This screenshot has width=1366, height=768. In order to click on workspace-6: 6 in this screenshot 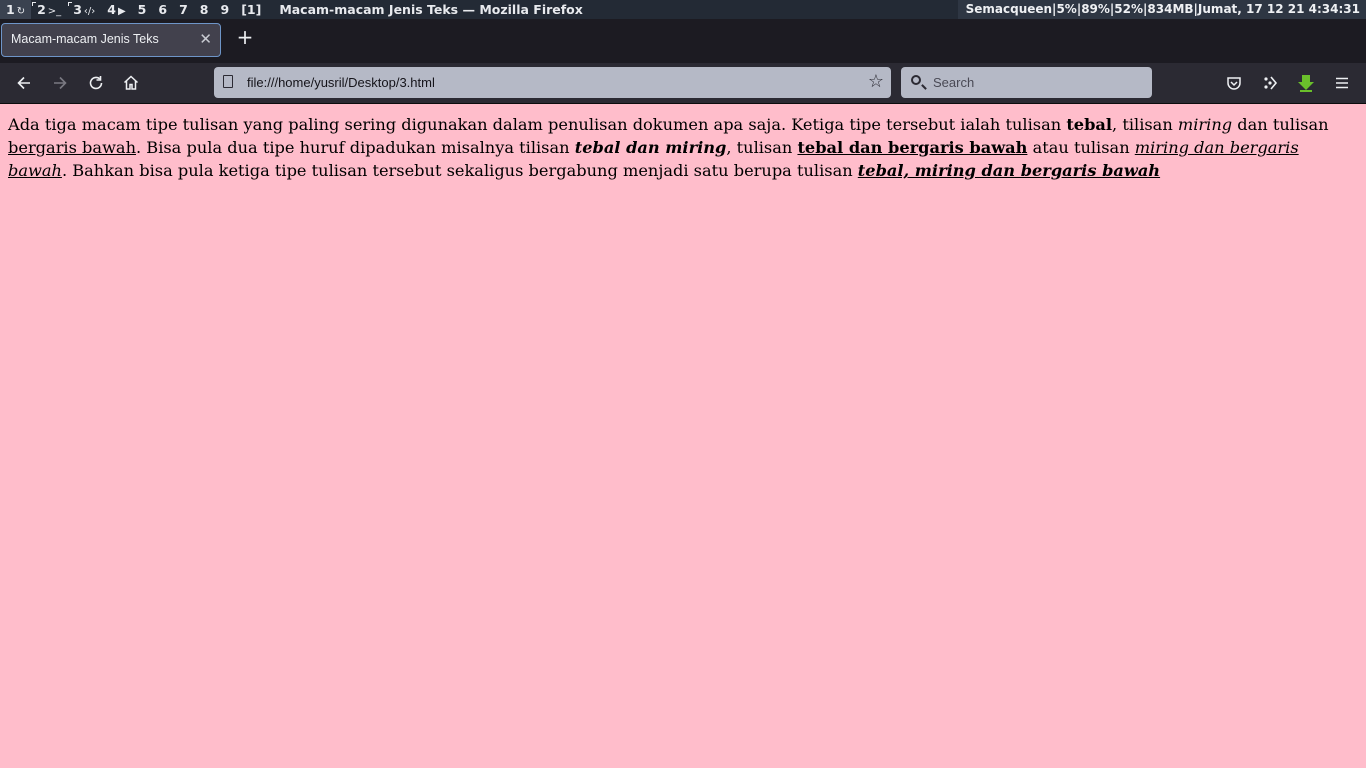, I will do `click(162, 9)`.